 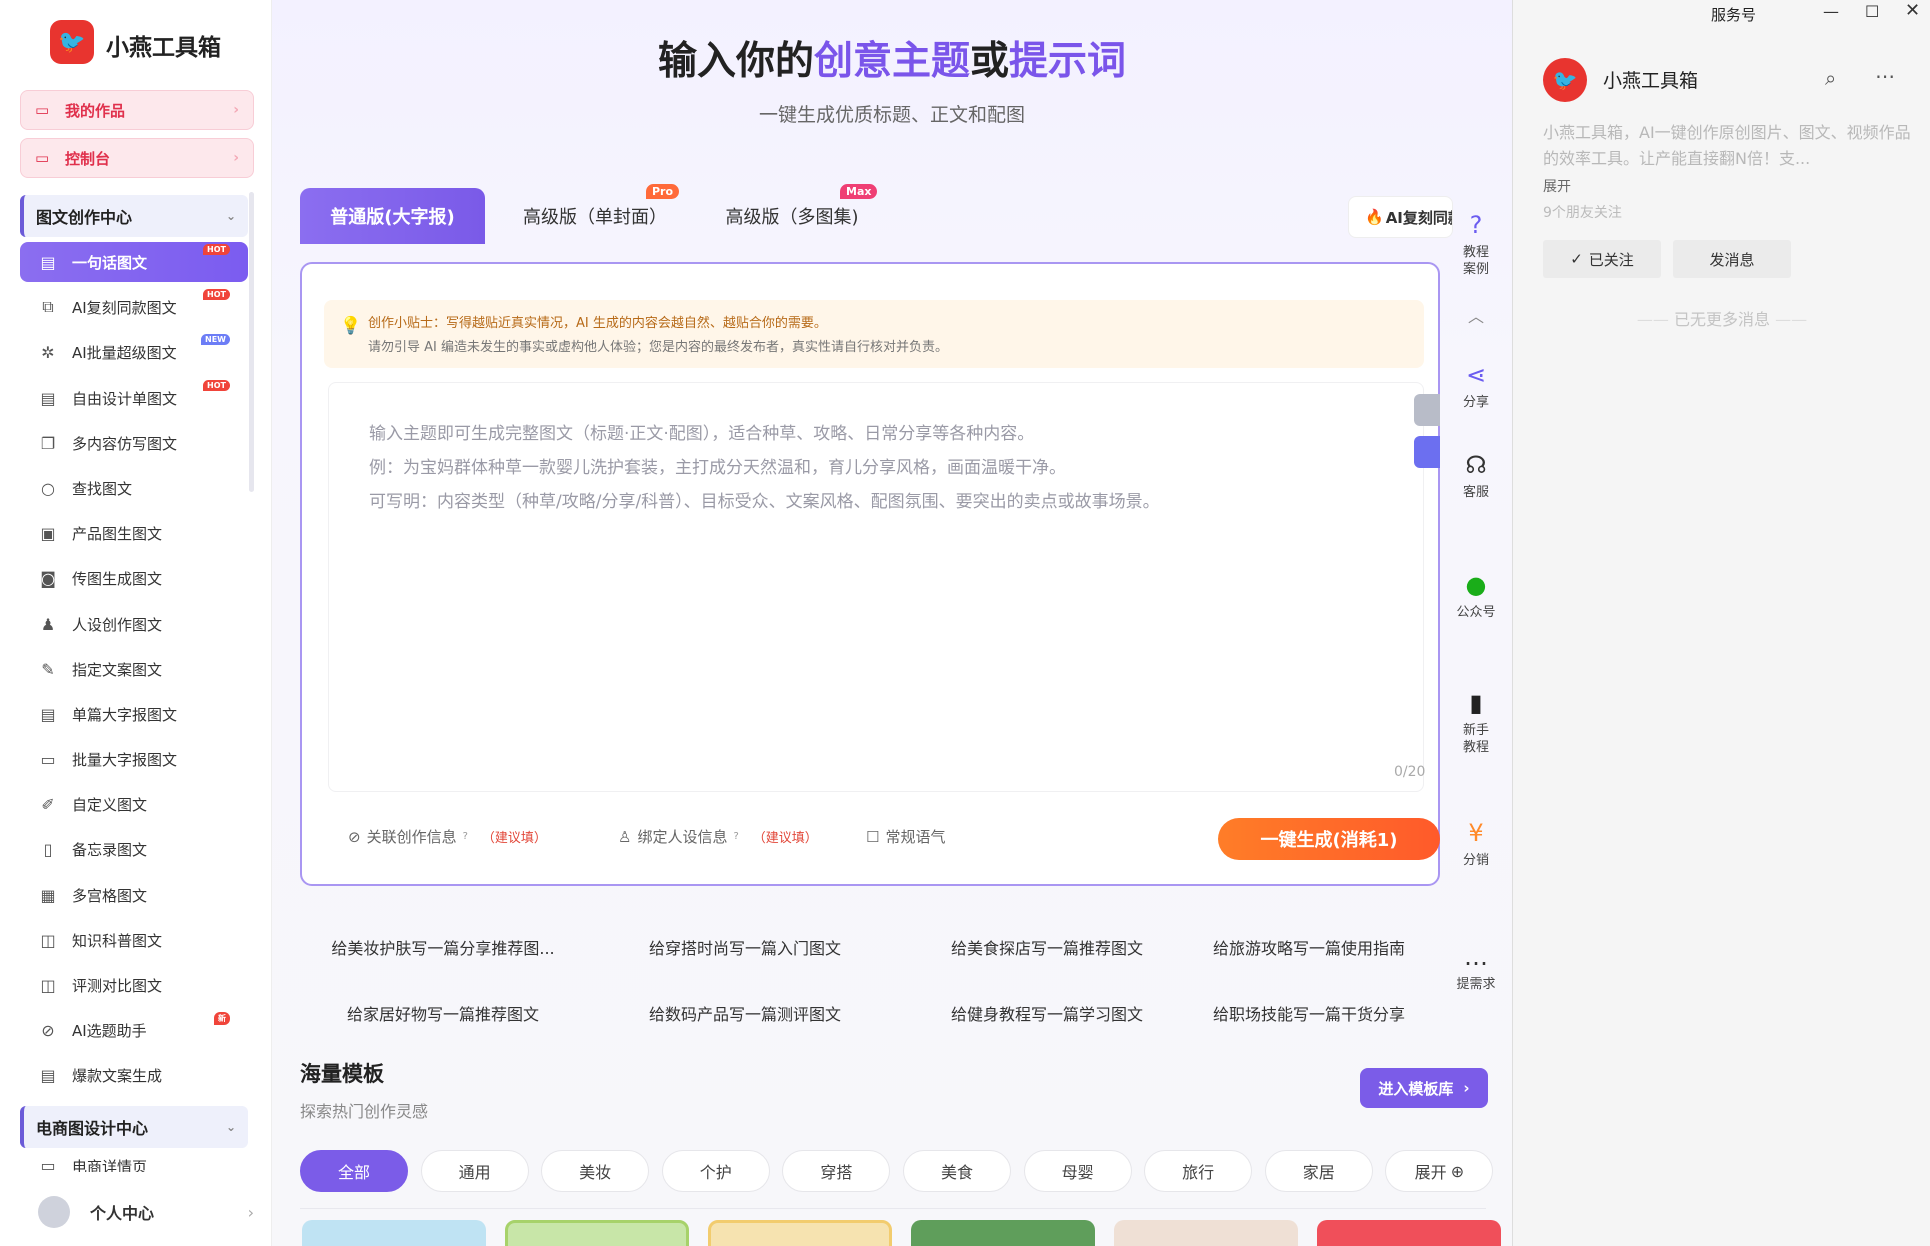 What do you see at coordinates (134, 714) in the screenshot?
I see `sidebar-item: ▤ 单篇大字报图文` at bounding box center [134, 714].